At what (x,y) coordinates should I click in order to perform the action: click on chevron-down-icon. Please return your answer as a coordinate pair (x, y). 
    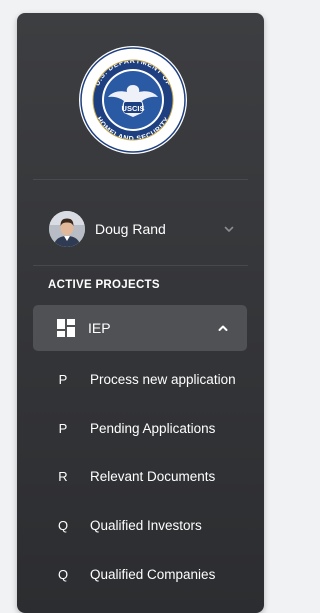
    Looking at the image, I should click on (229, 229).